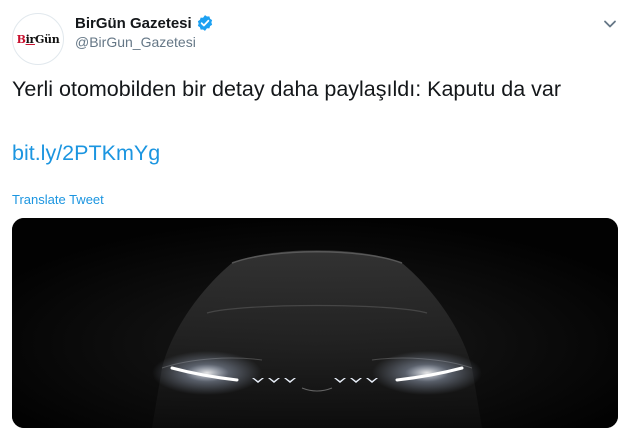  What do you see at coordinates (133, 23) in the screenshot?
I see `display-name: BirGün Gazetesi` at bounding box center [133, 23].